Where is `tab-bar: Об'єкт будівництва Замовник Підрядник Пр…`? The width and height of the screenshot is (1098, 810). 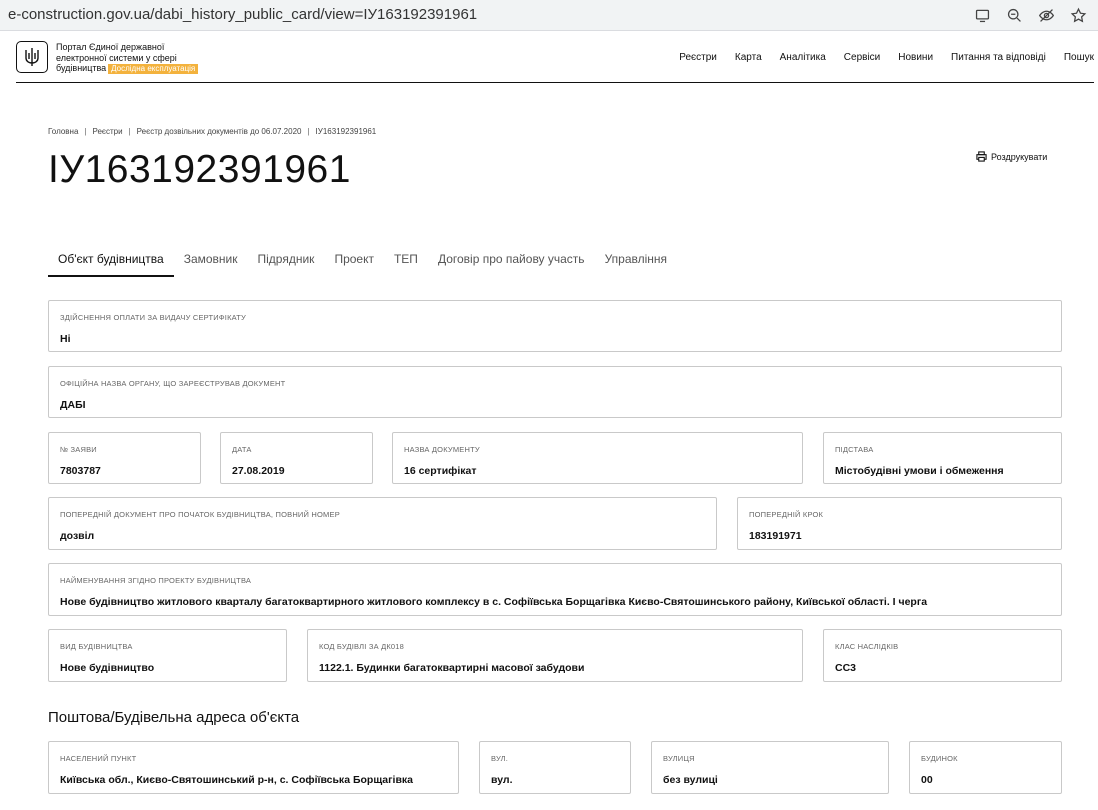
tab-bar: Об'єкт будівництва Замовник Підрядник Пр… is located at coordinates (362, 260).